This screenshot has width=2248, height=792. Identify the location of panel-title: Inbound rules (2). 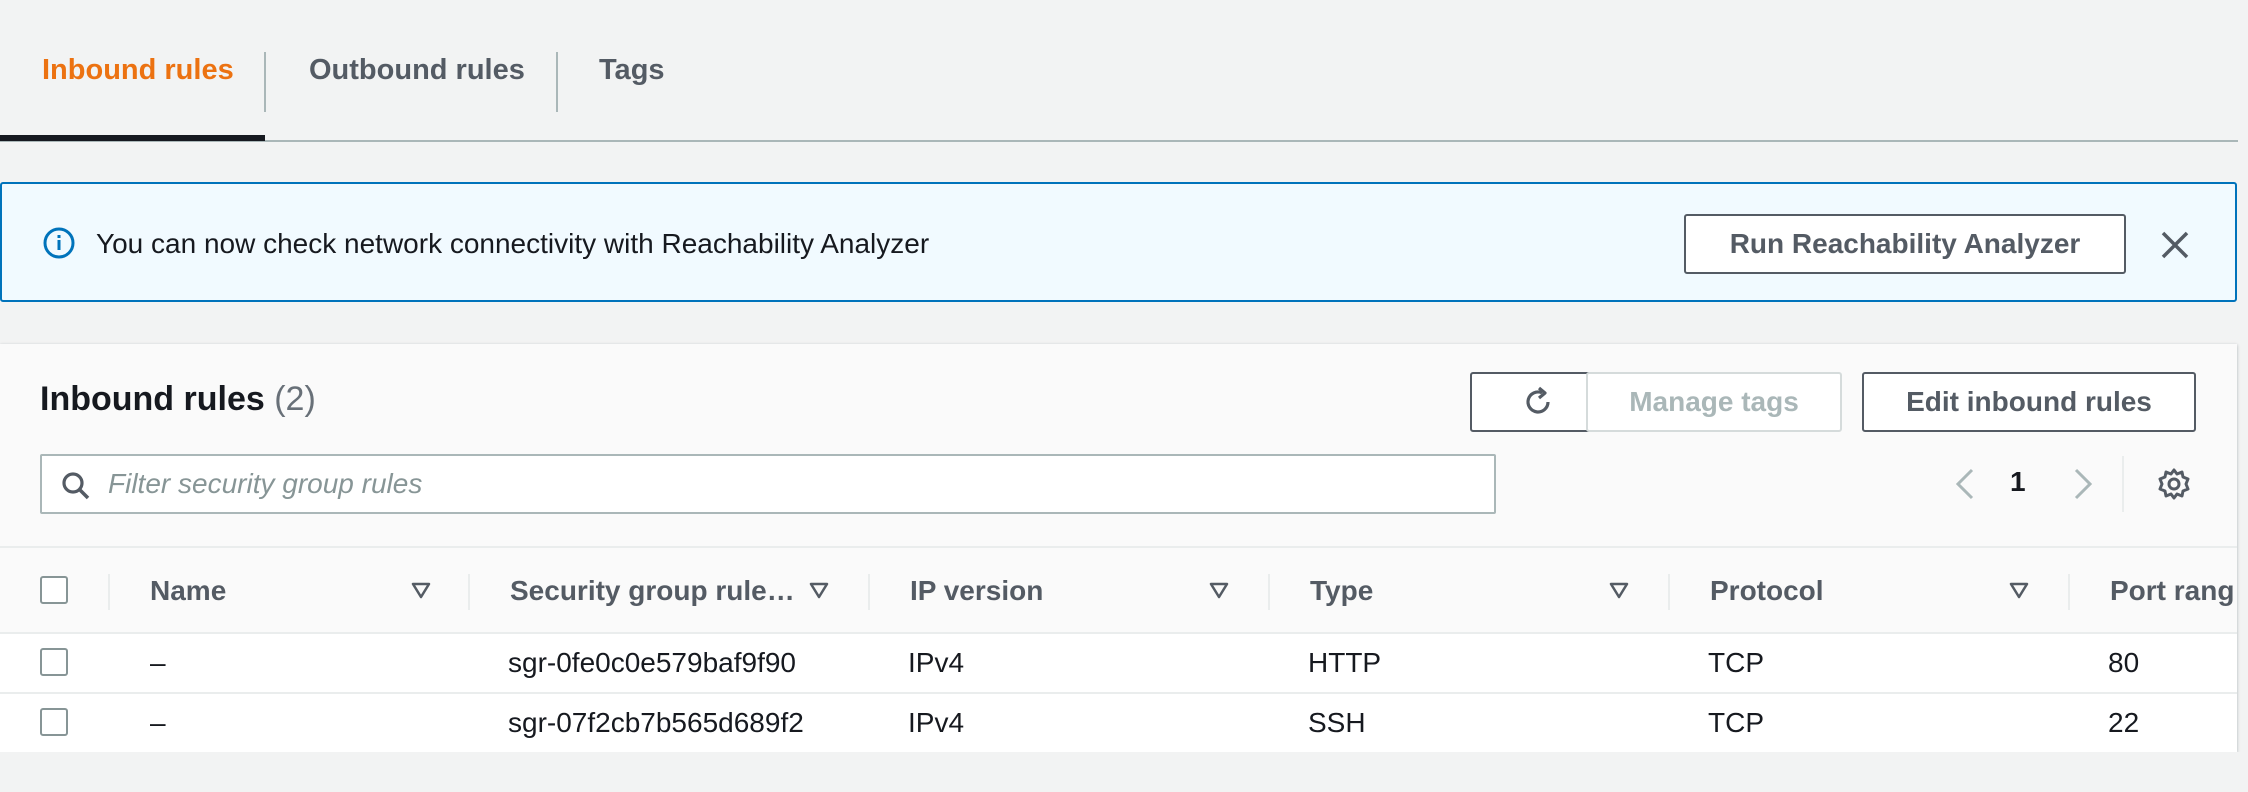
(178, 399).